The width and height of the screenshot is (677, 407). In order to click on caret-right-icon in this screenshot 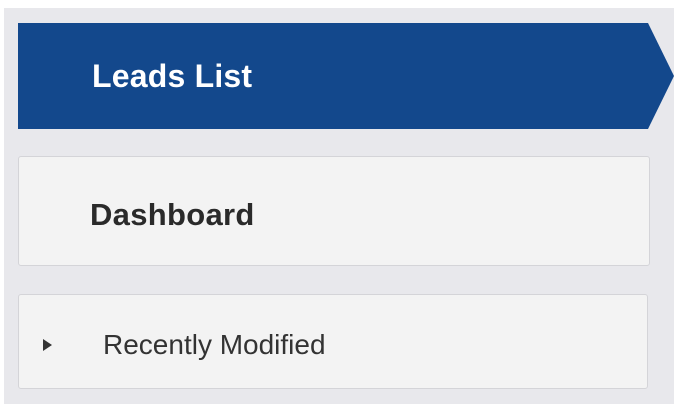, I will do `click(47, 345)`.